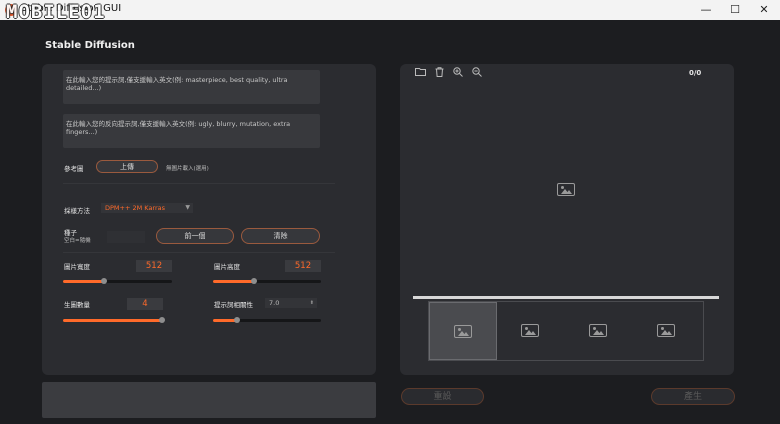 The height and width of the screenshot is (424, 780). Describe the element at coordinates (458, 73) in the screenshot. I see `zoom-in-icon` at that location.